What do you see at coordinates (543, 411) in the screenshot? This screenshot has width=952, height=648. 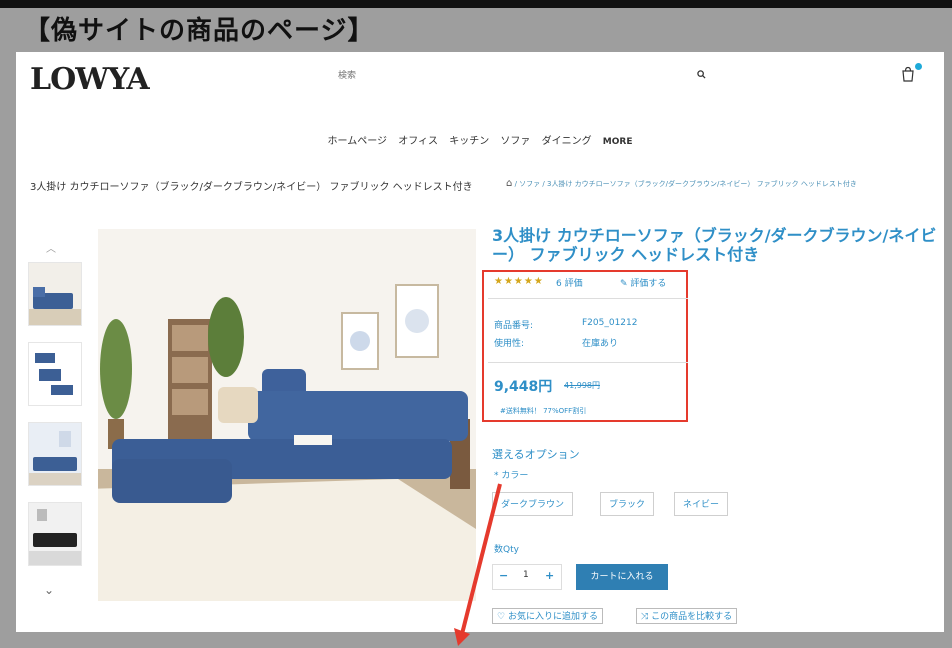 I see `shipping-note: #送料無料！ 77%OFF割引` at bounding box center [543, 411].